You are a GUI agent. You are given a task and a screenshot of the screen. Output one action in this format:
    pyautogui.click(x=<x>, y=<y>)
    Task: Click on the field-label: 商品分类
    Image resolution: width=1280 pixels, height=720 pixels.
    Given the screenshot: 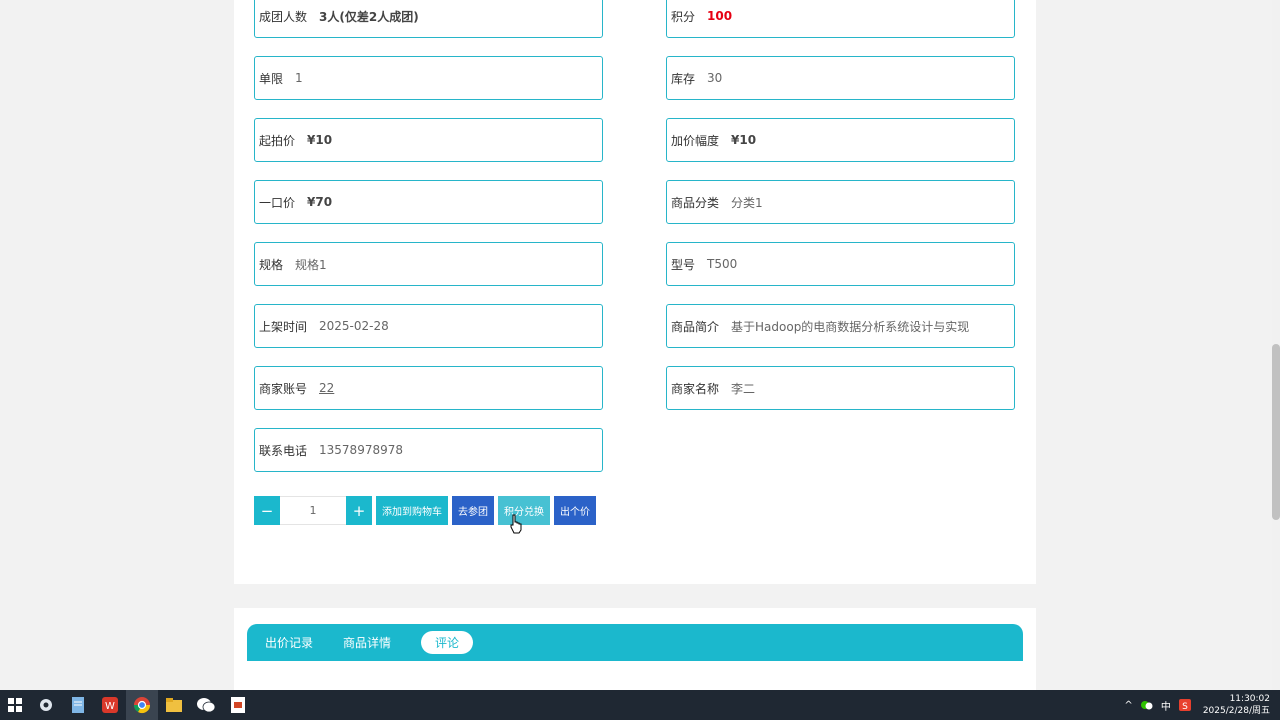 What is the action you would take?
    pyautogui.click(x=695, y=202)
    